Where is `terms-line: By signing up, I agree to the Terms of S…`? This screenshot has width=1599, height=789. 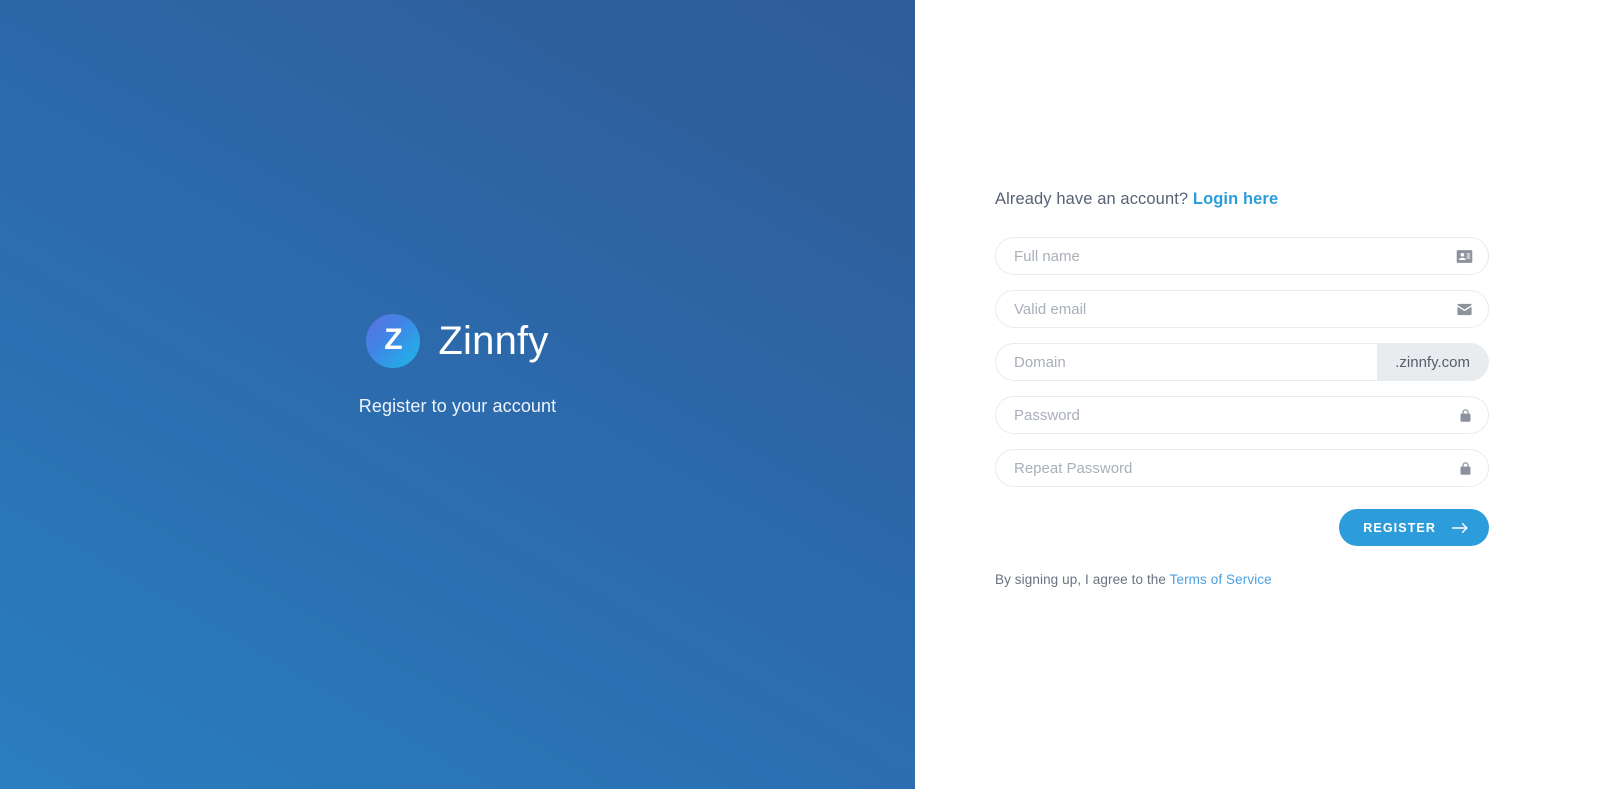
terms-line: By signing up, I agree to the Terms of S… is located at coordinates (1242, 579).